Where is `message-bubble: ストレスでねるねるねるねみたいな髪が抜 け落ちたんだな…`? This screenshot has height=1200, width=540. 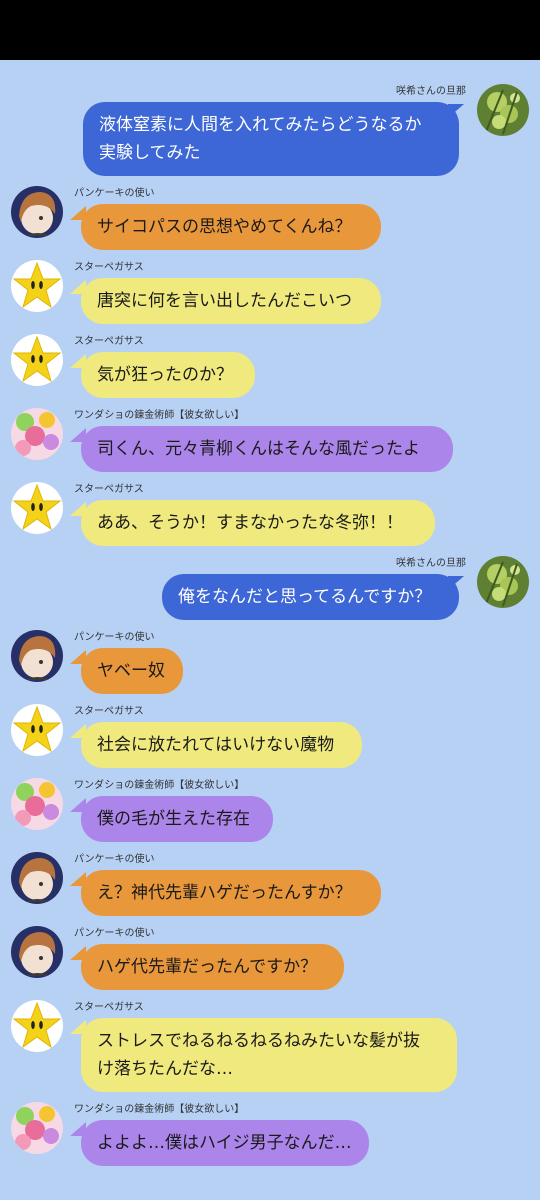 message-bubble: ストレスでねるねるねるねみたいな髪が抜 け落ちたんだな… is located at coordinates (269, 1055).